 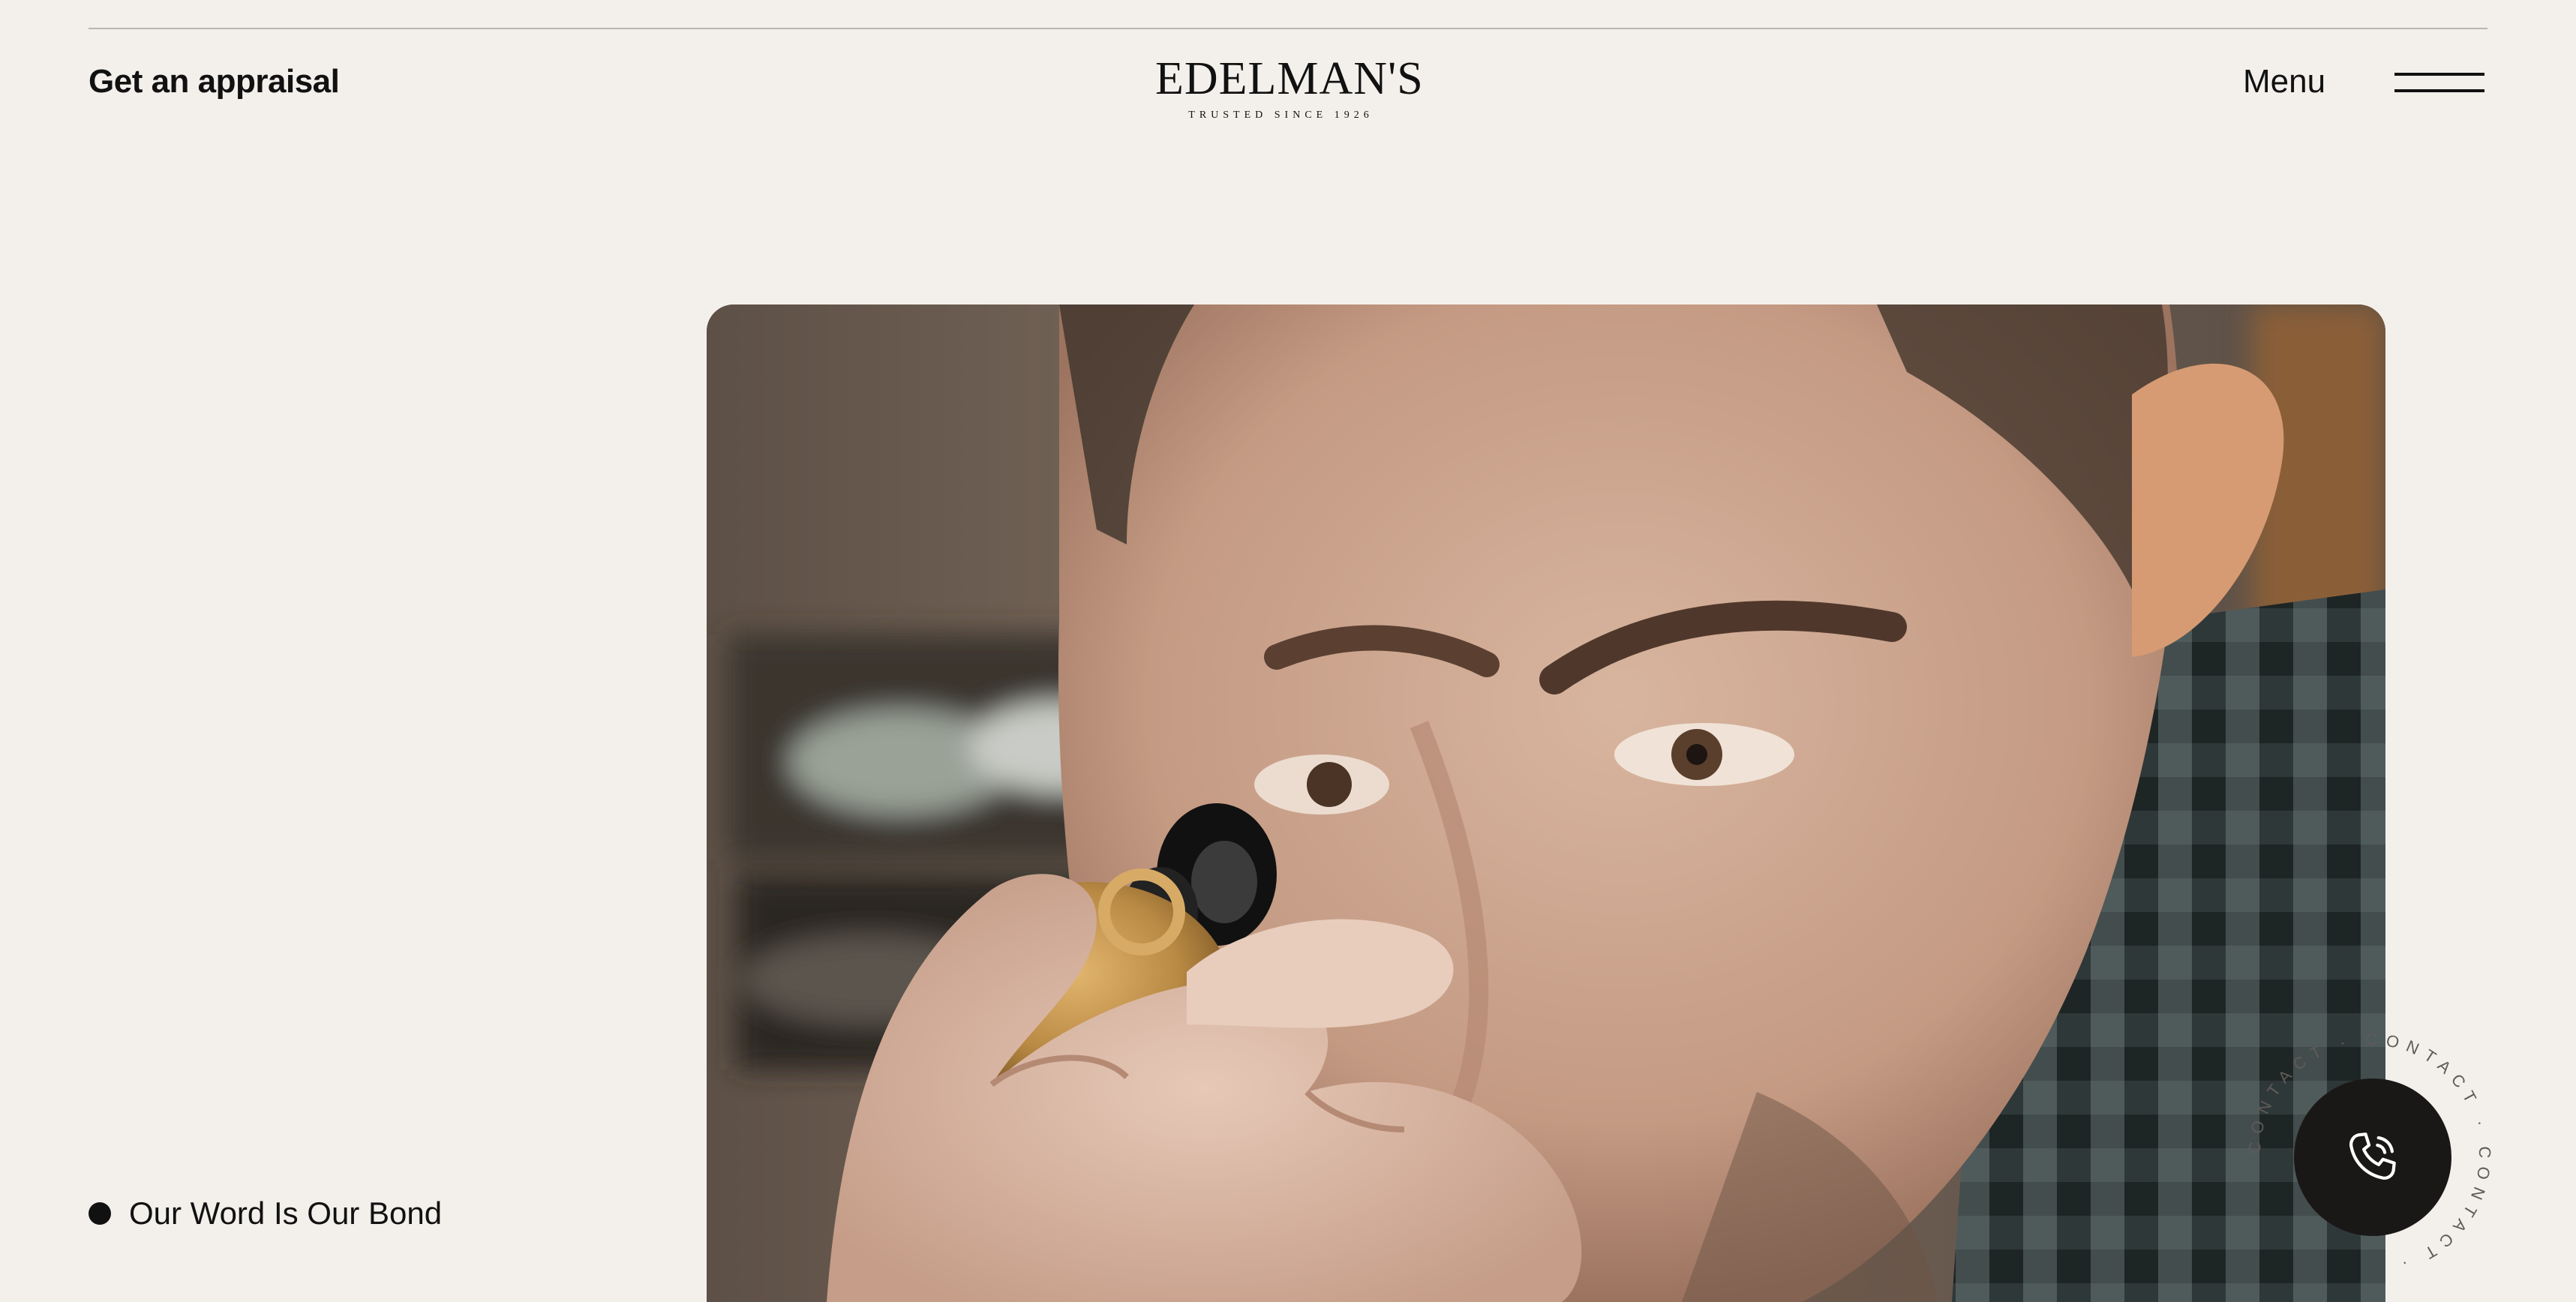 I want to click on contact-phone-button, so click(x=2372, y=1157).